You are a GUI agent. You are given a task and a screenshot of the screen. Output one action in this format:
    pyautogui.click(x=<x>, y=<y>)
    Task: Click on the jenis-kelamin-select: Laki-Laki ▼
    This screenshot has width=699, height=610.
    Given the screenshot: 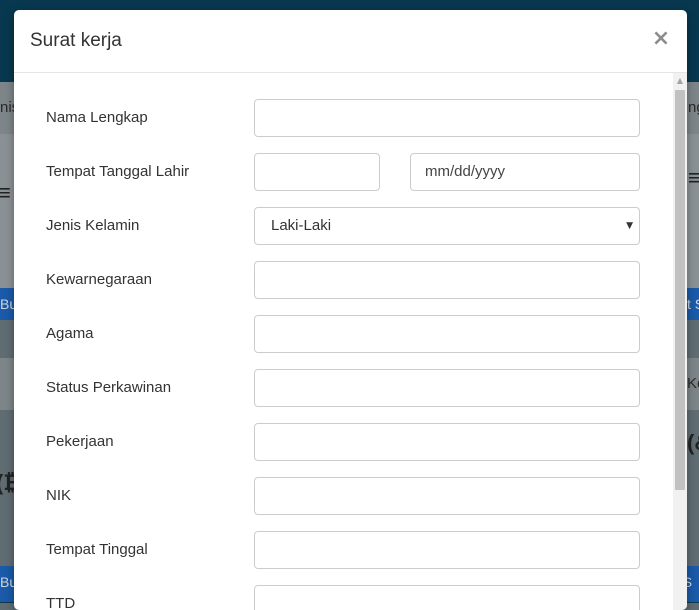 What is the action you would take?
    pyautogui.click(x=447, y=226)
    